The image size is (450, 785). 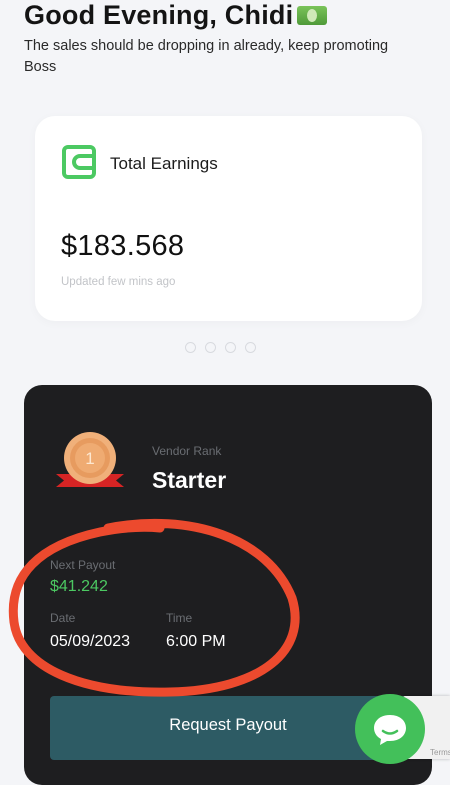 What do you see at coordinates (118, 282) in the screenshot?
I see `earnings-updated-text: Updated few mins ago` at bounding box center [118, 282].